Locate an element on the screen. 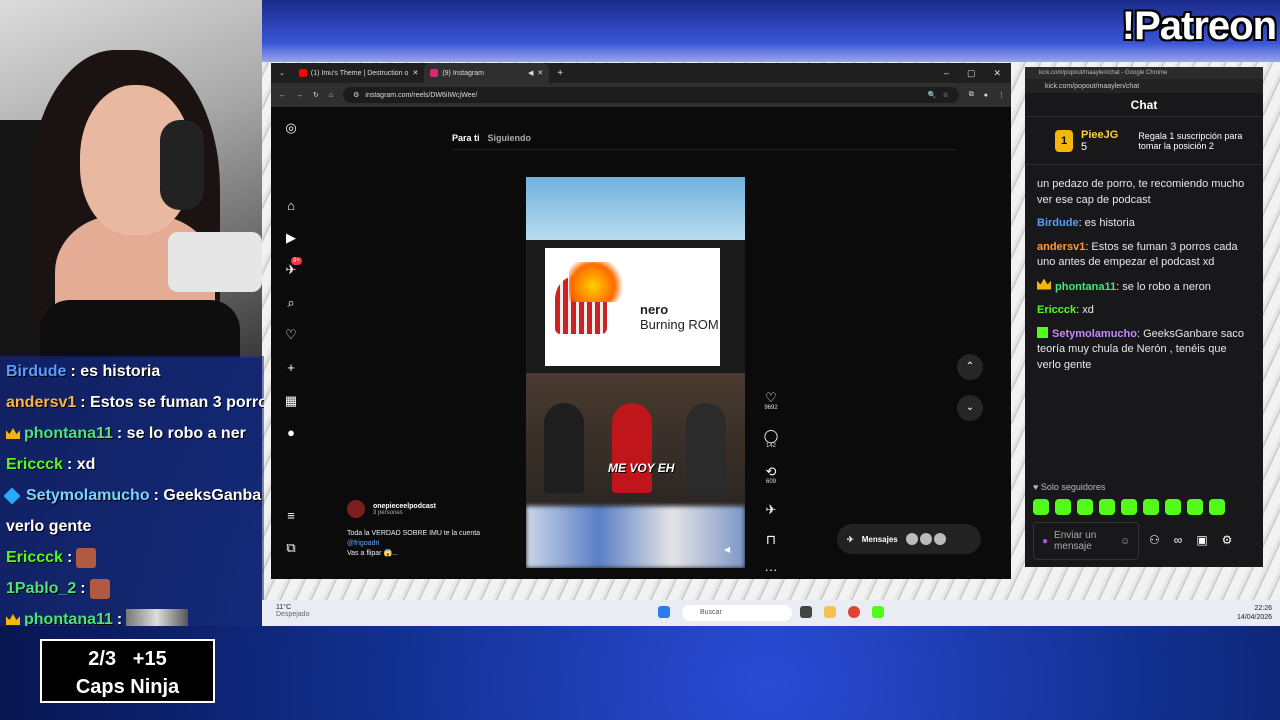 The width and height of the screenshot is (1280, 720). caption-mention: @frigoadri is located at coordinates (413, 544).